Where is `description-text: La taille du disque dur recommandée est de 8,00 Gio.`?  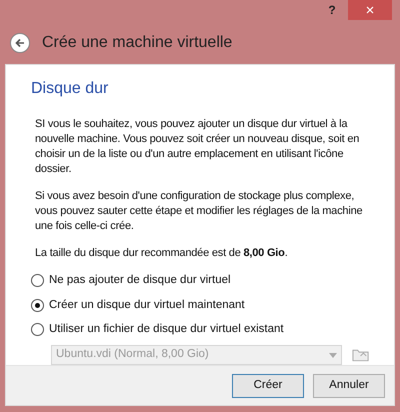
description-text: La taille du disque dur recommandée est de 8,00 Gio. is located at coordinates (162, 254).